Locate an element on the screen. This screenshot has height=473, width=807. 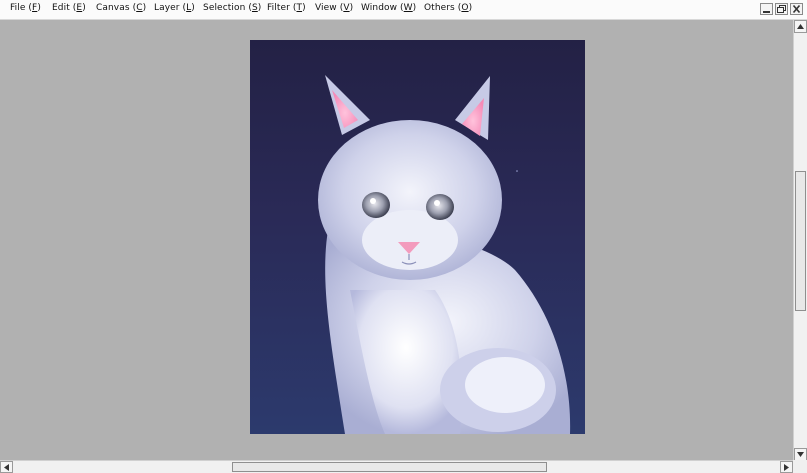
scrollbar-corner is located at coordinates (800, 466).